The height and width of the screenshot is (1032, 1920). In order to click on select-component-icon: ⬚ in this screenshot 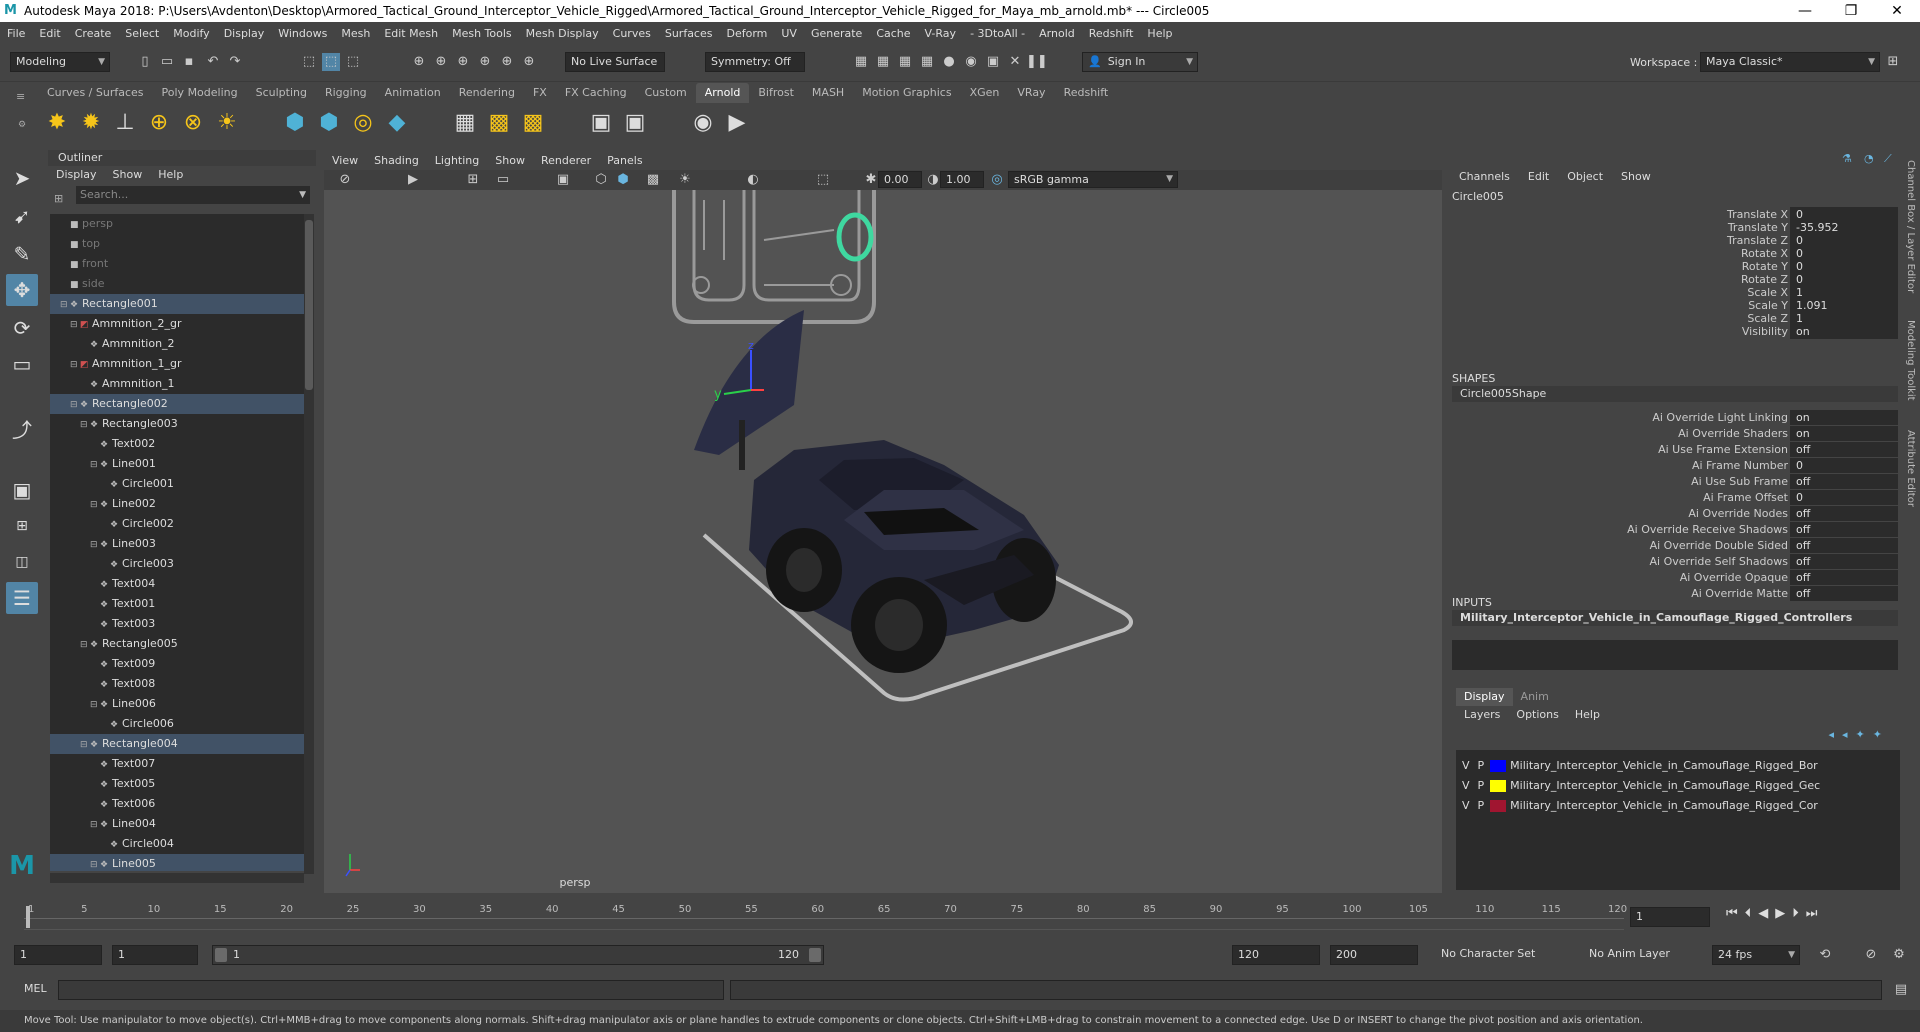, I will do `click(353, 62)`.